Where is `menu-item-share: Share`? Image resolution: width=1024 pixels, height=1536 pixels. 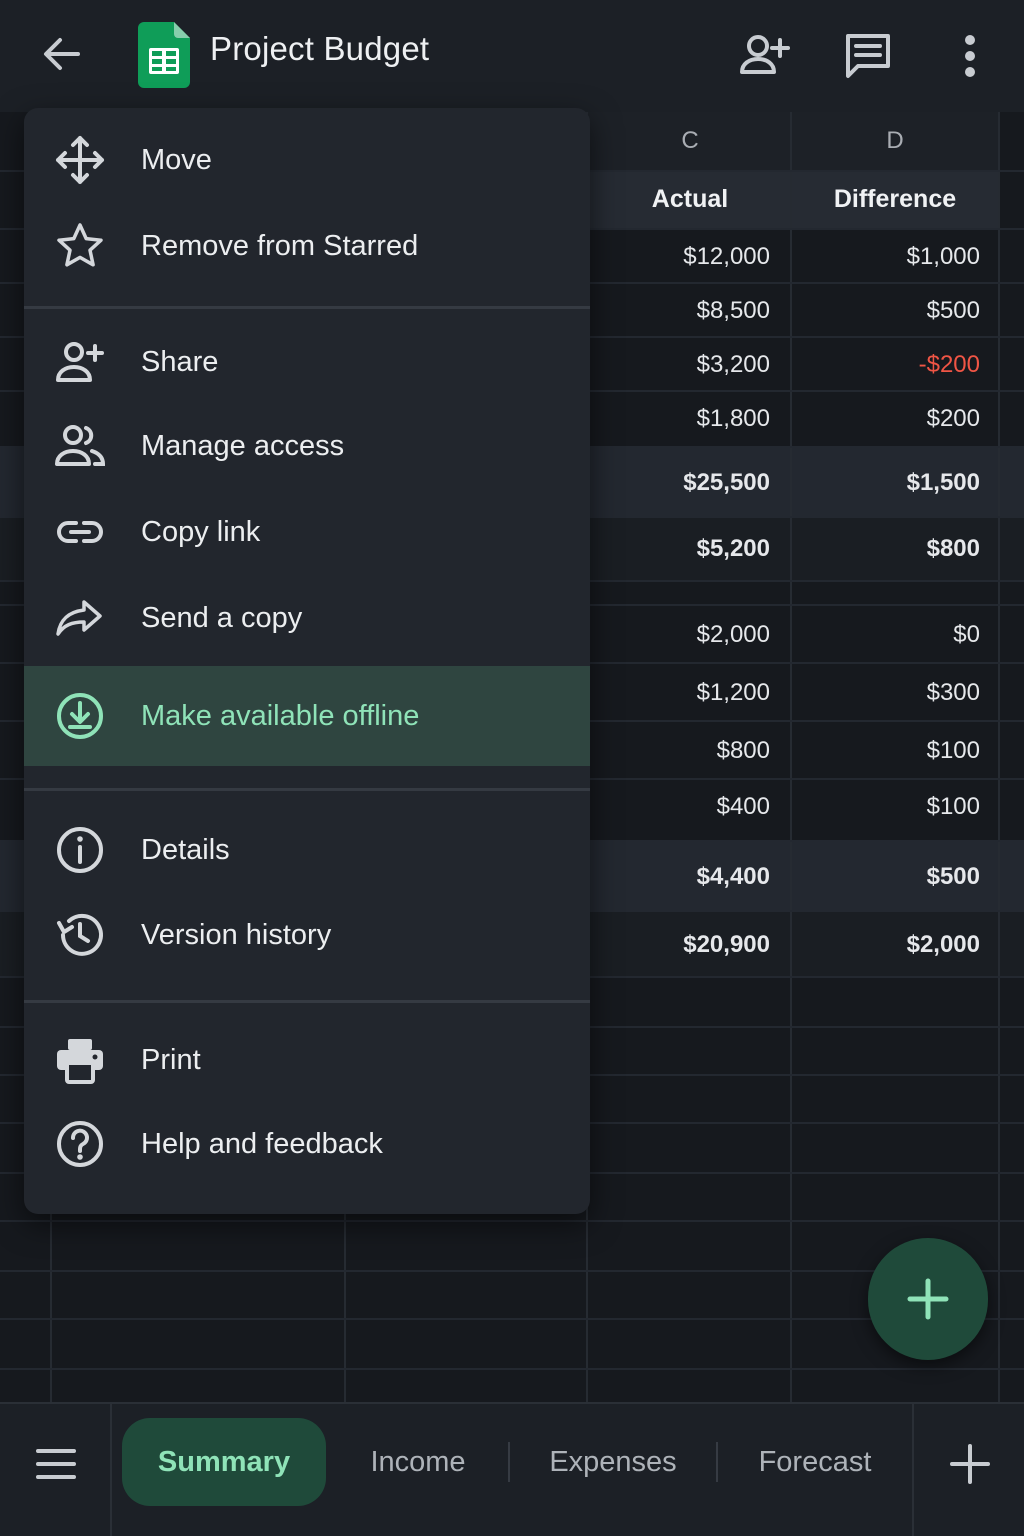 menu-item-share: Share is located at coordinates (307, 362).